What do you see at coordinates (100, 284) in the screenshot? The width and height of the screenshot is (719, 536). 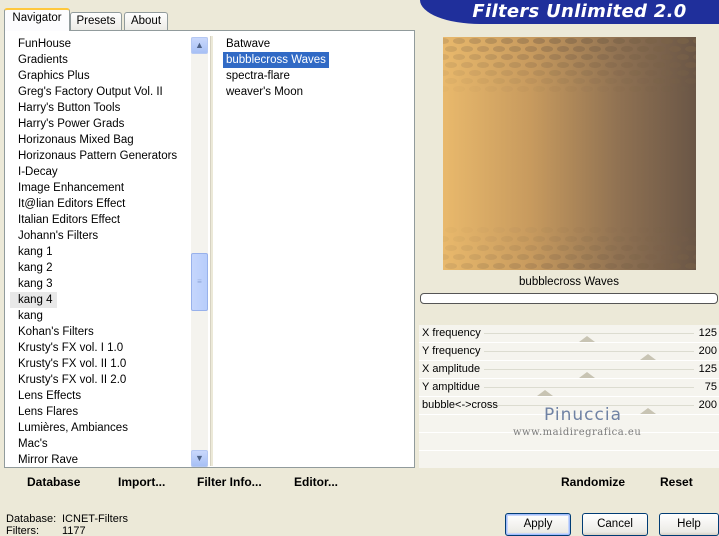 I see `category-item: kang 3` at bounding box center [100, 284].